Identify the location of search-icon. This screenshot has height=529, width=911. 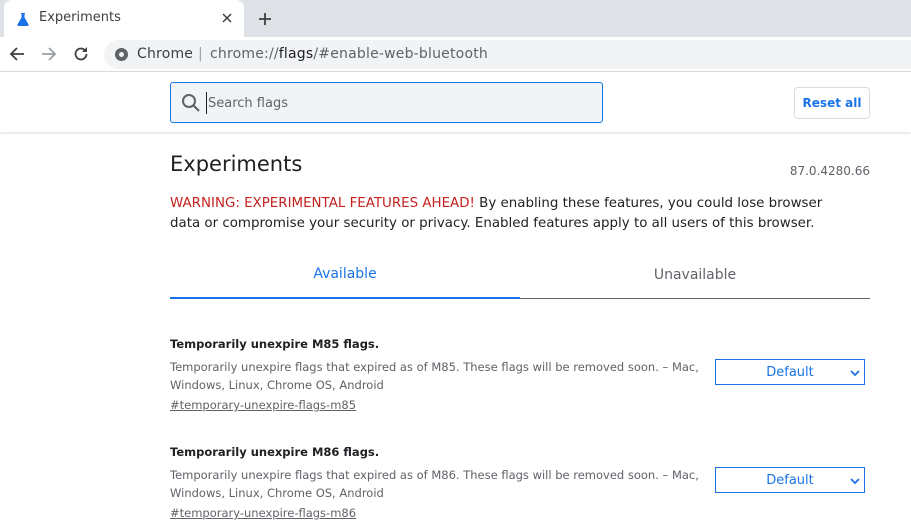
(191, 103).